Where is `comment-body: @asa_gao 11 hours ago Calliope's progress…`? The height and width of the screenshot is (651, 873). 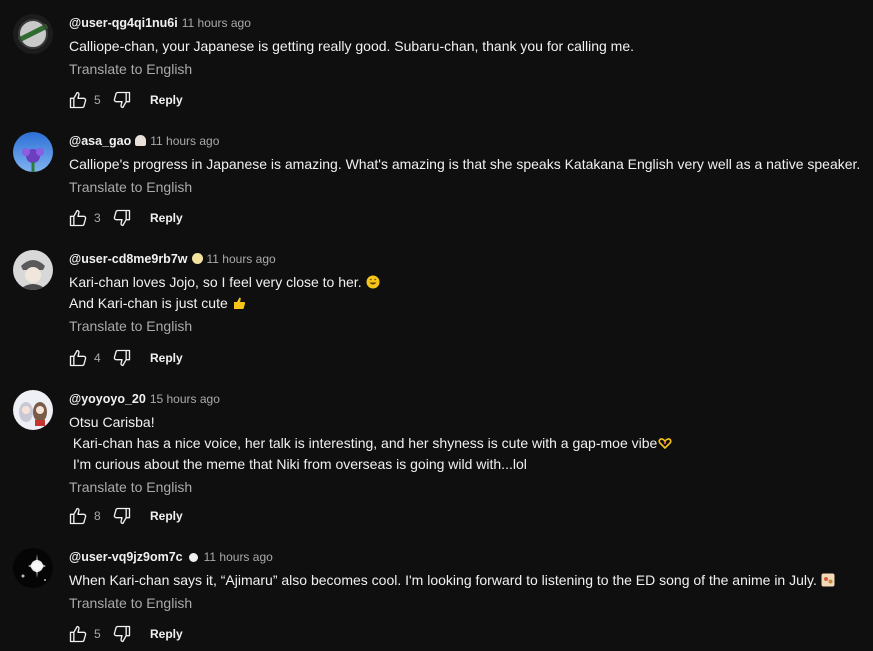 comment-body: @asa_gao 11 hours ago Calliope's progress… is located at coordinates (466, 164).